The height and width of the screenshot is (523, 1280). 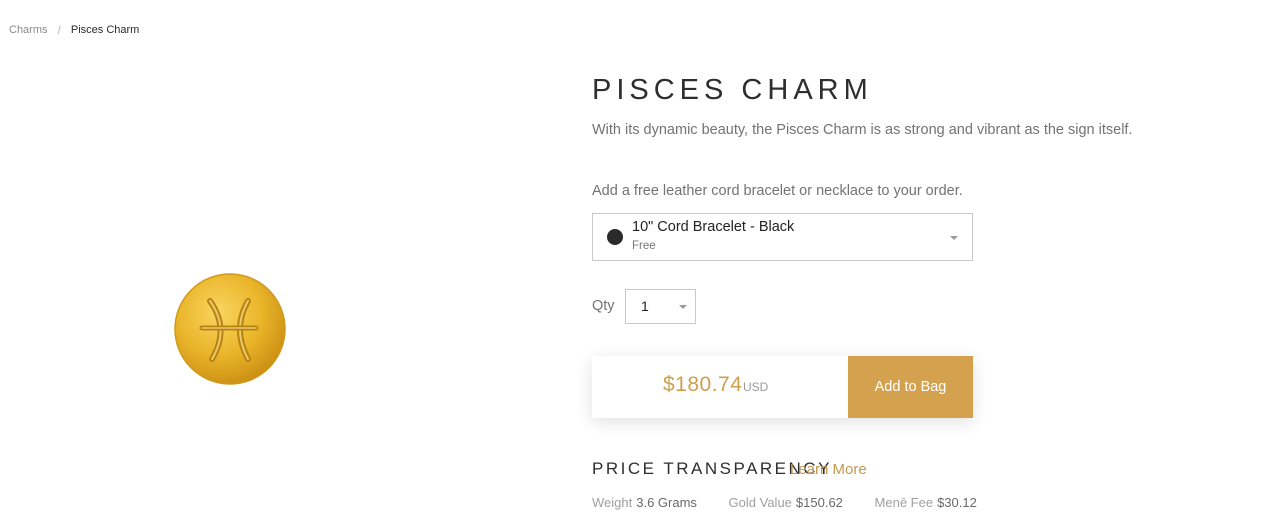 What do you see at coordinates (904, 502) in the screenshot?
I see `fee-label: Menē Fee` at bounding box center [904, 502].